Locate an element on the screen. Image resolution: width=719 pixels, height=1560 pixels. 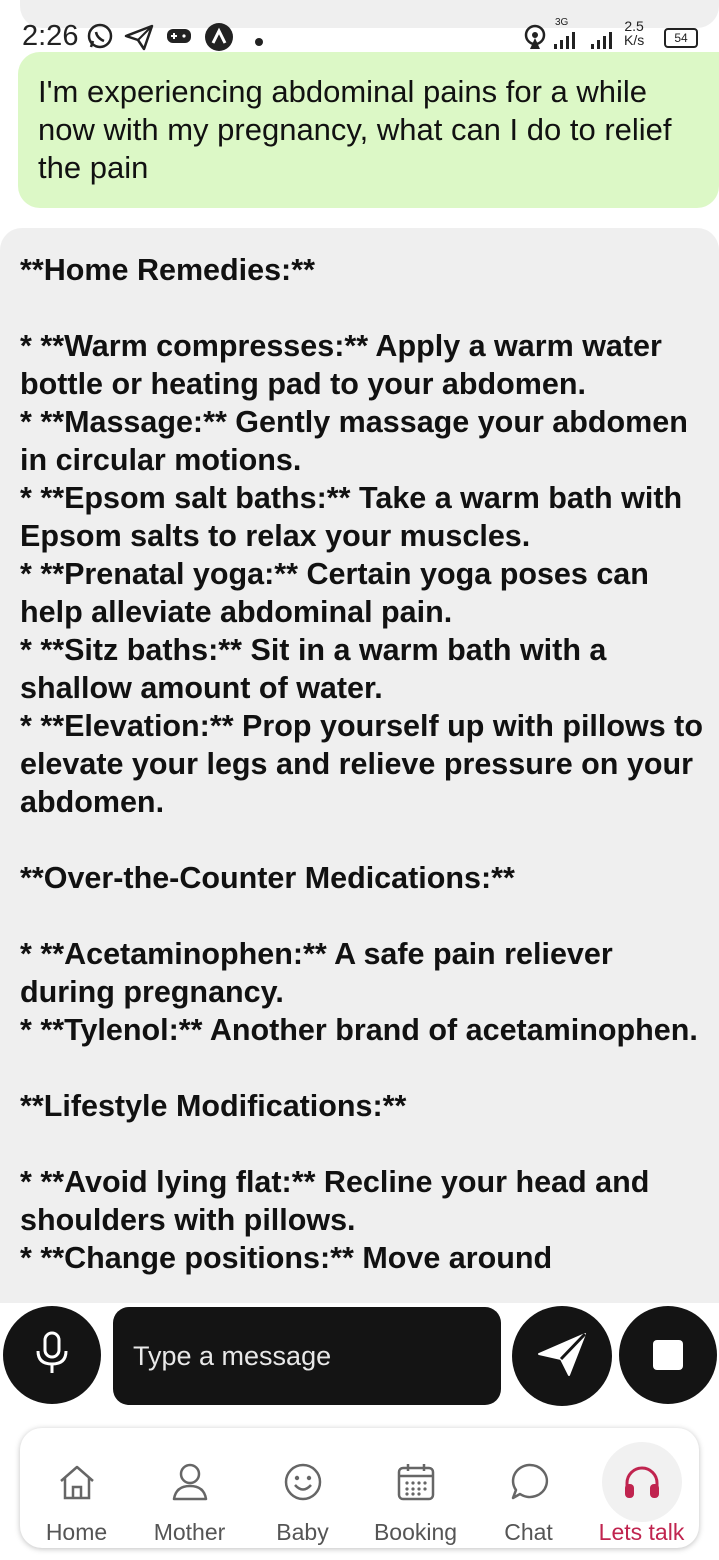
nav-item-chat: Chat is located at coordinates (528, 1488).